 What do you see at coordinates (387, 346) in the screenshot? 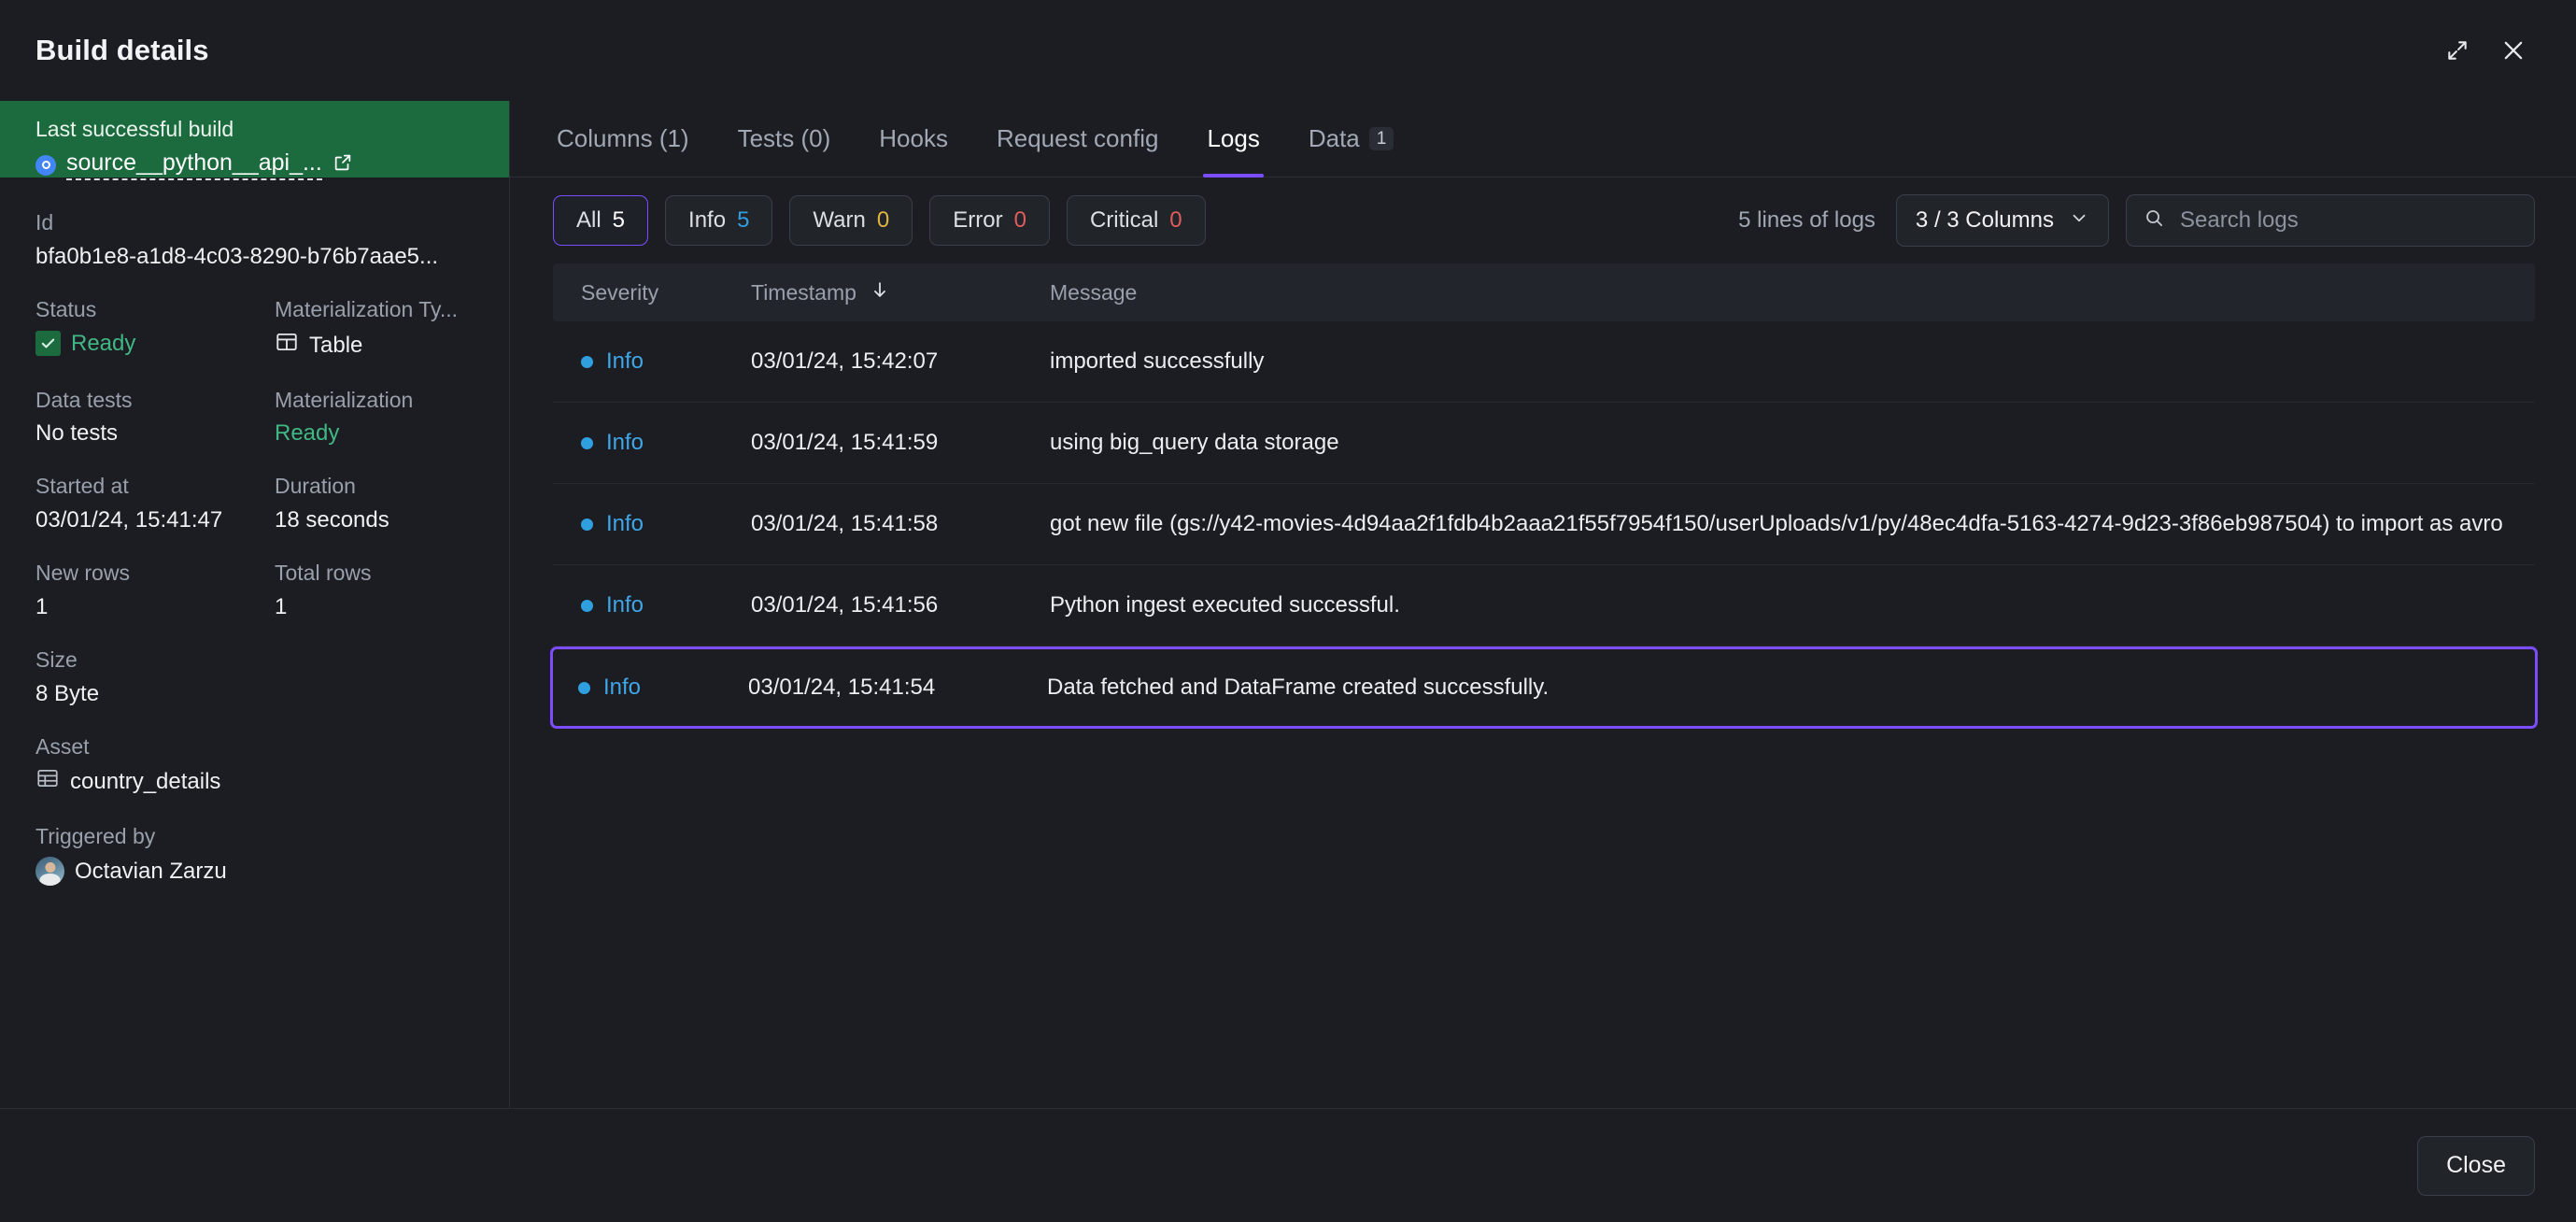
I see `field-materialization-type-value-wrap: Table` at bounding box center [387, 346].